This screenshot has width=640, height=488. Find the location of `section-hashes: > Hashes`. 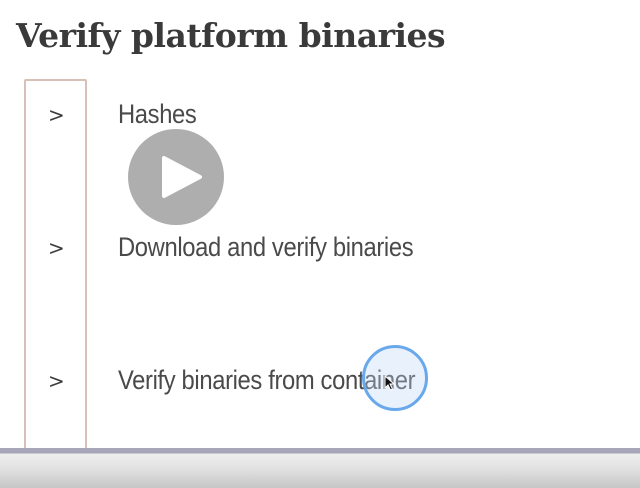

section-hashes: > Hashes is located at coordinates (310, 115).